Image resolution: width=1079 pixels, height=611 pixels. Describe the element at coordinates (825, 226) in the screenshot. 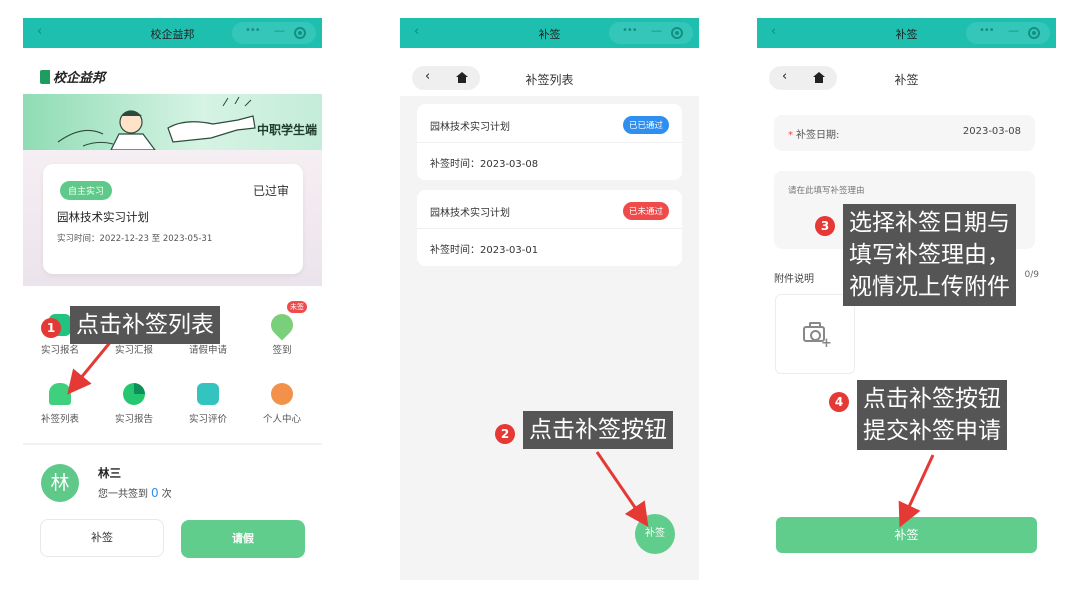

I see `step-marker-3: 3` at that location.